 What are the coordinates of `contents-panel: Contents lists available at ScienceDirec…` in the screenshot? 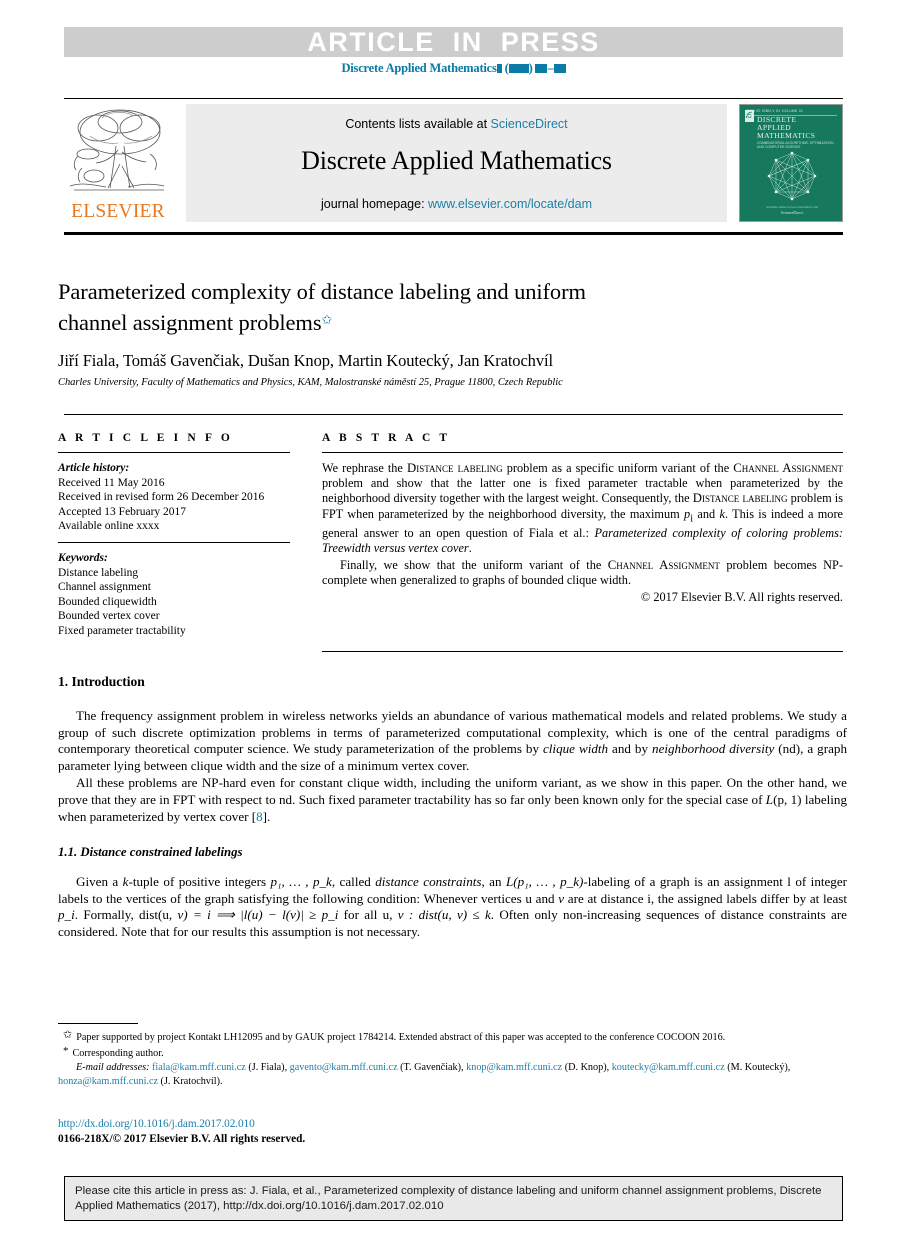 It's located at (456, 163).